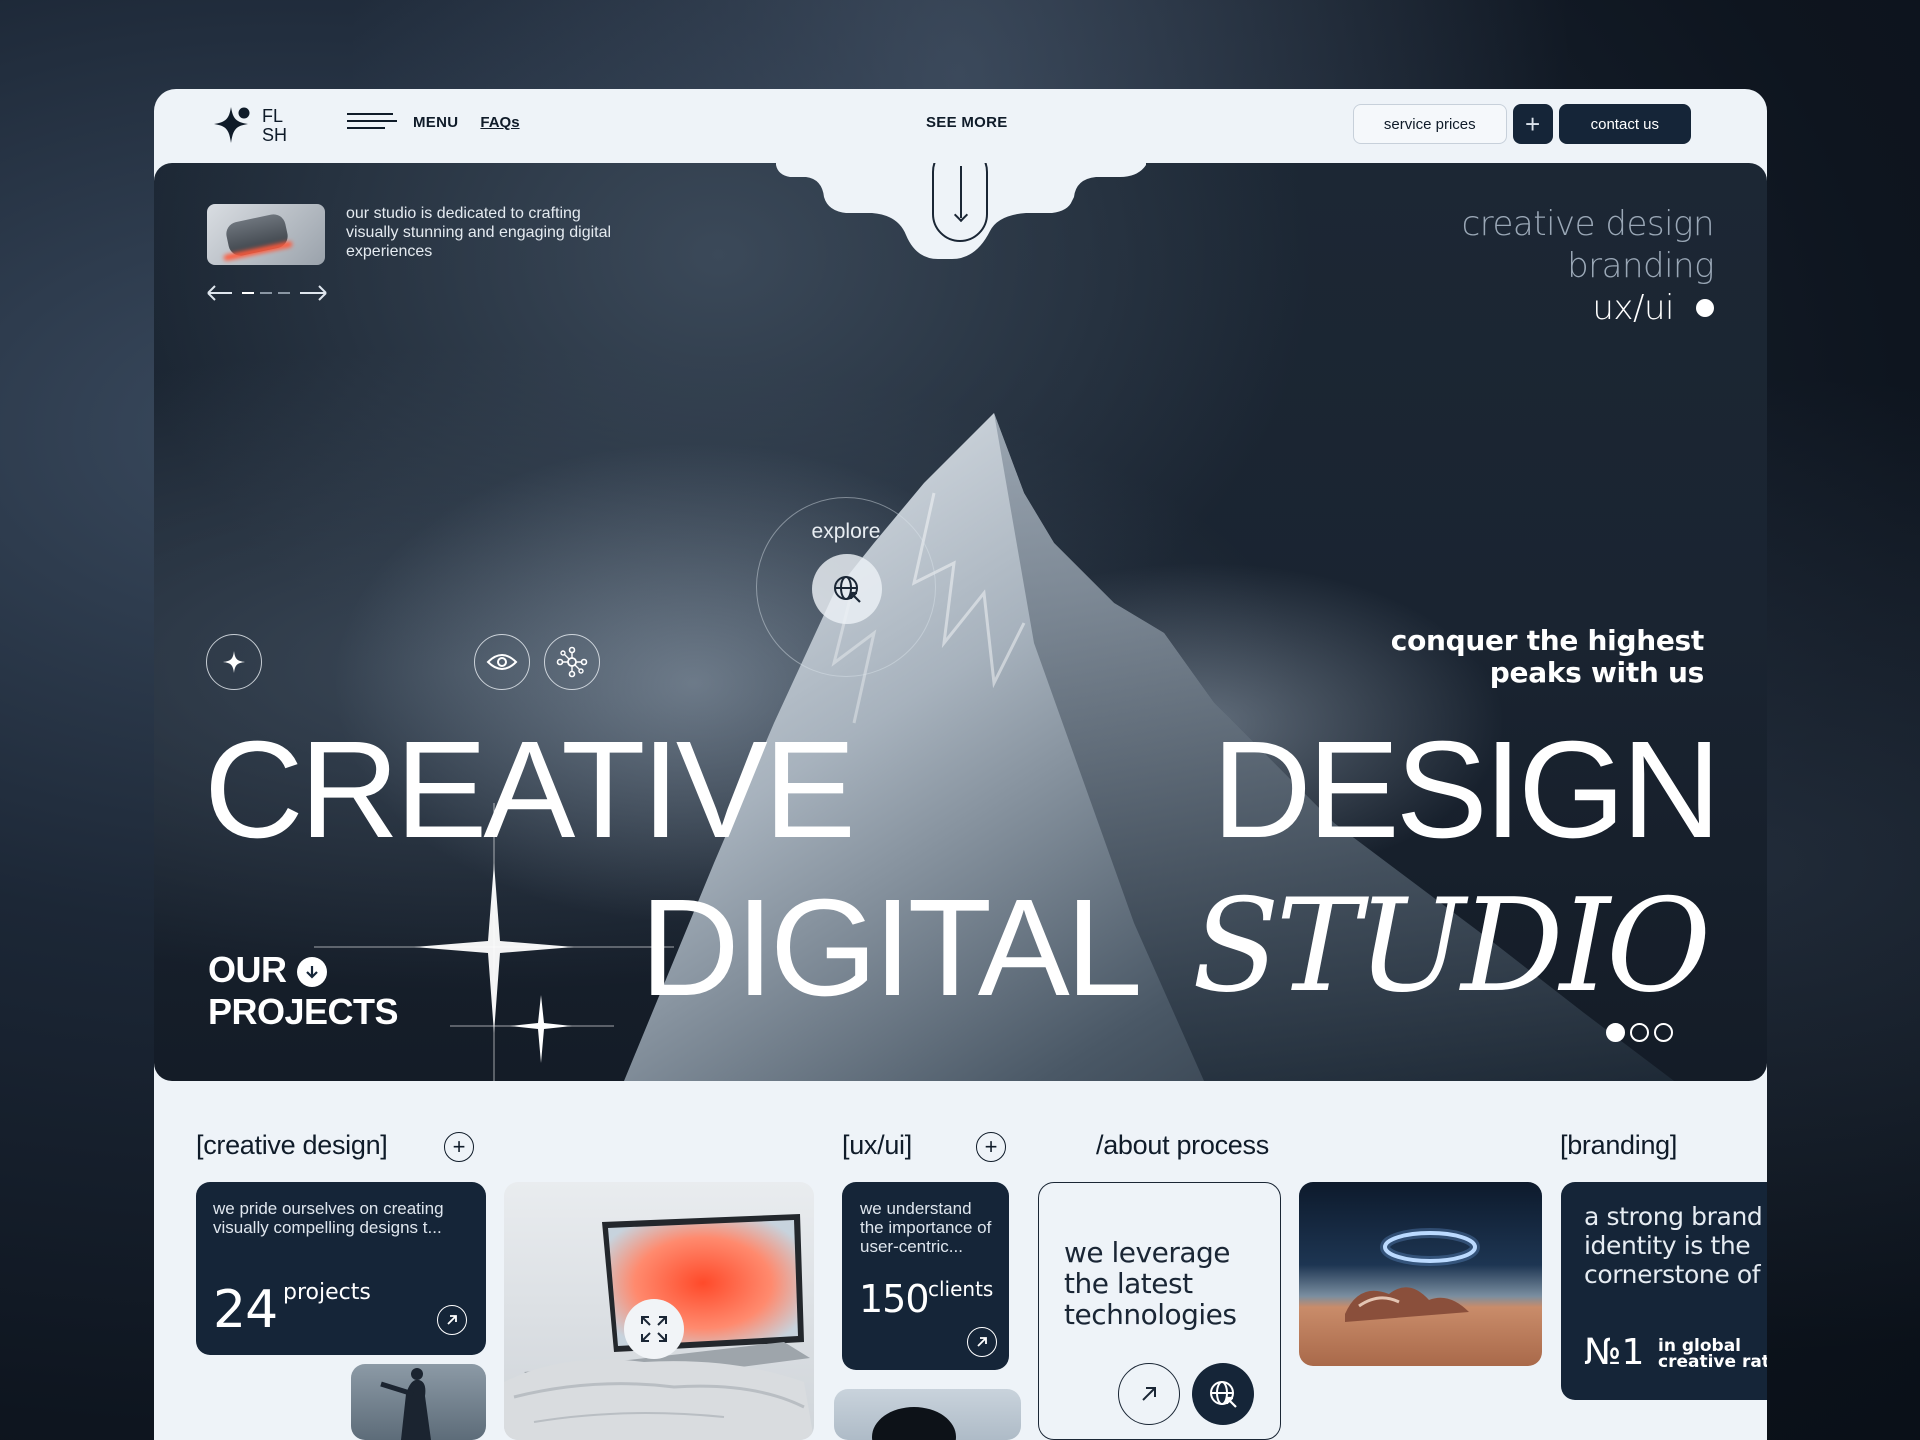  I want to click on process-card: we leverage the latest technologies, so click(1159, 1311).